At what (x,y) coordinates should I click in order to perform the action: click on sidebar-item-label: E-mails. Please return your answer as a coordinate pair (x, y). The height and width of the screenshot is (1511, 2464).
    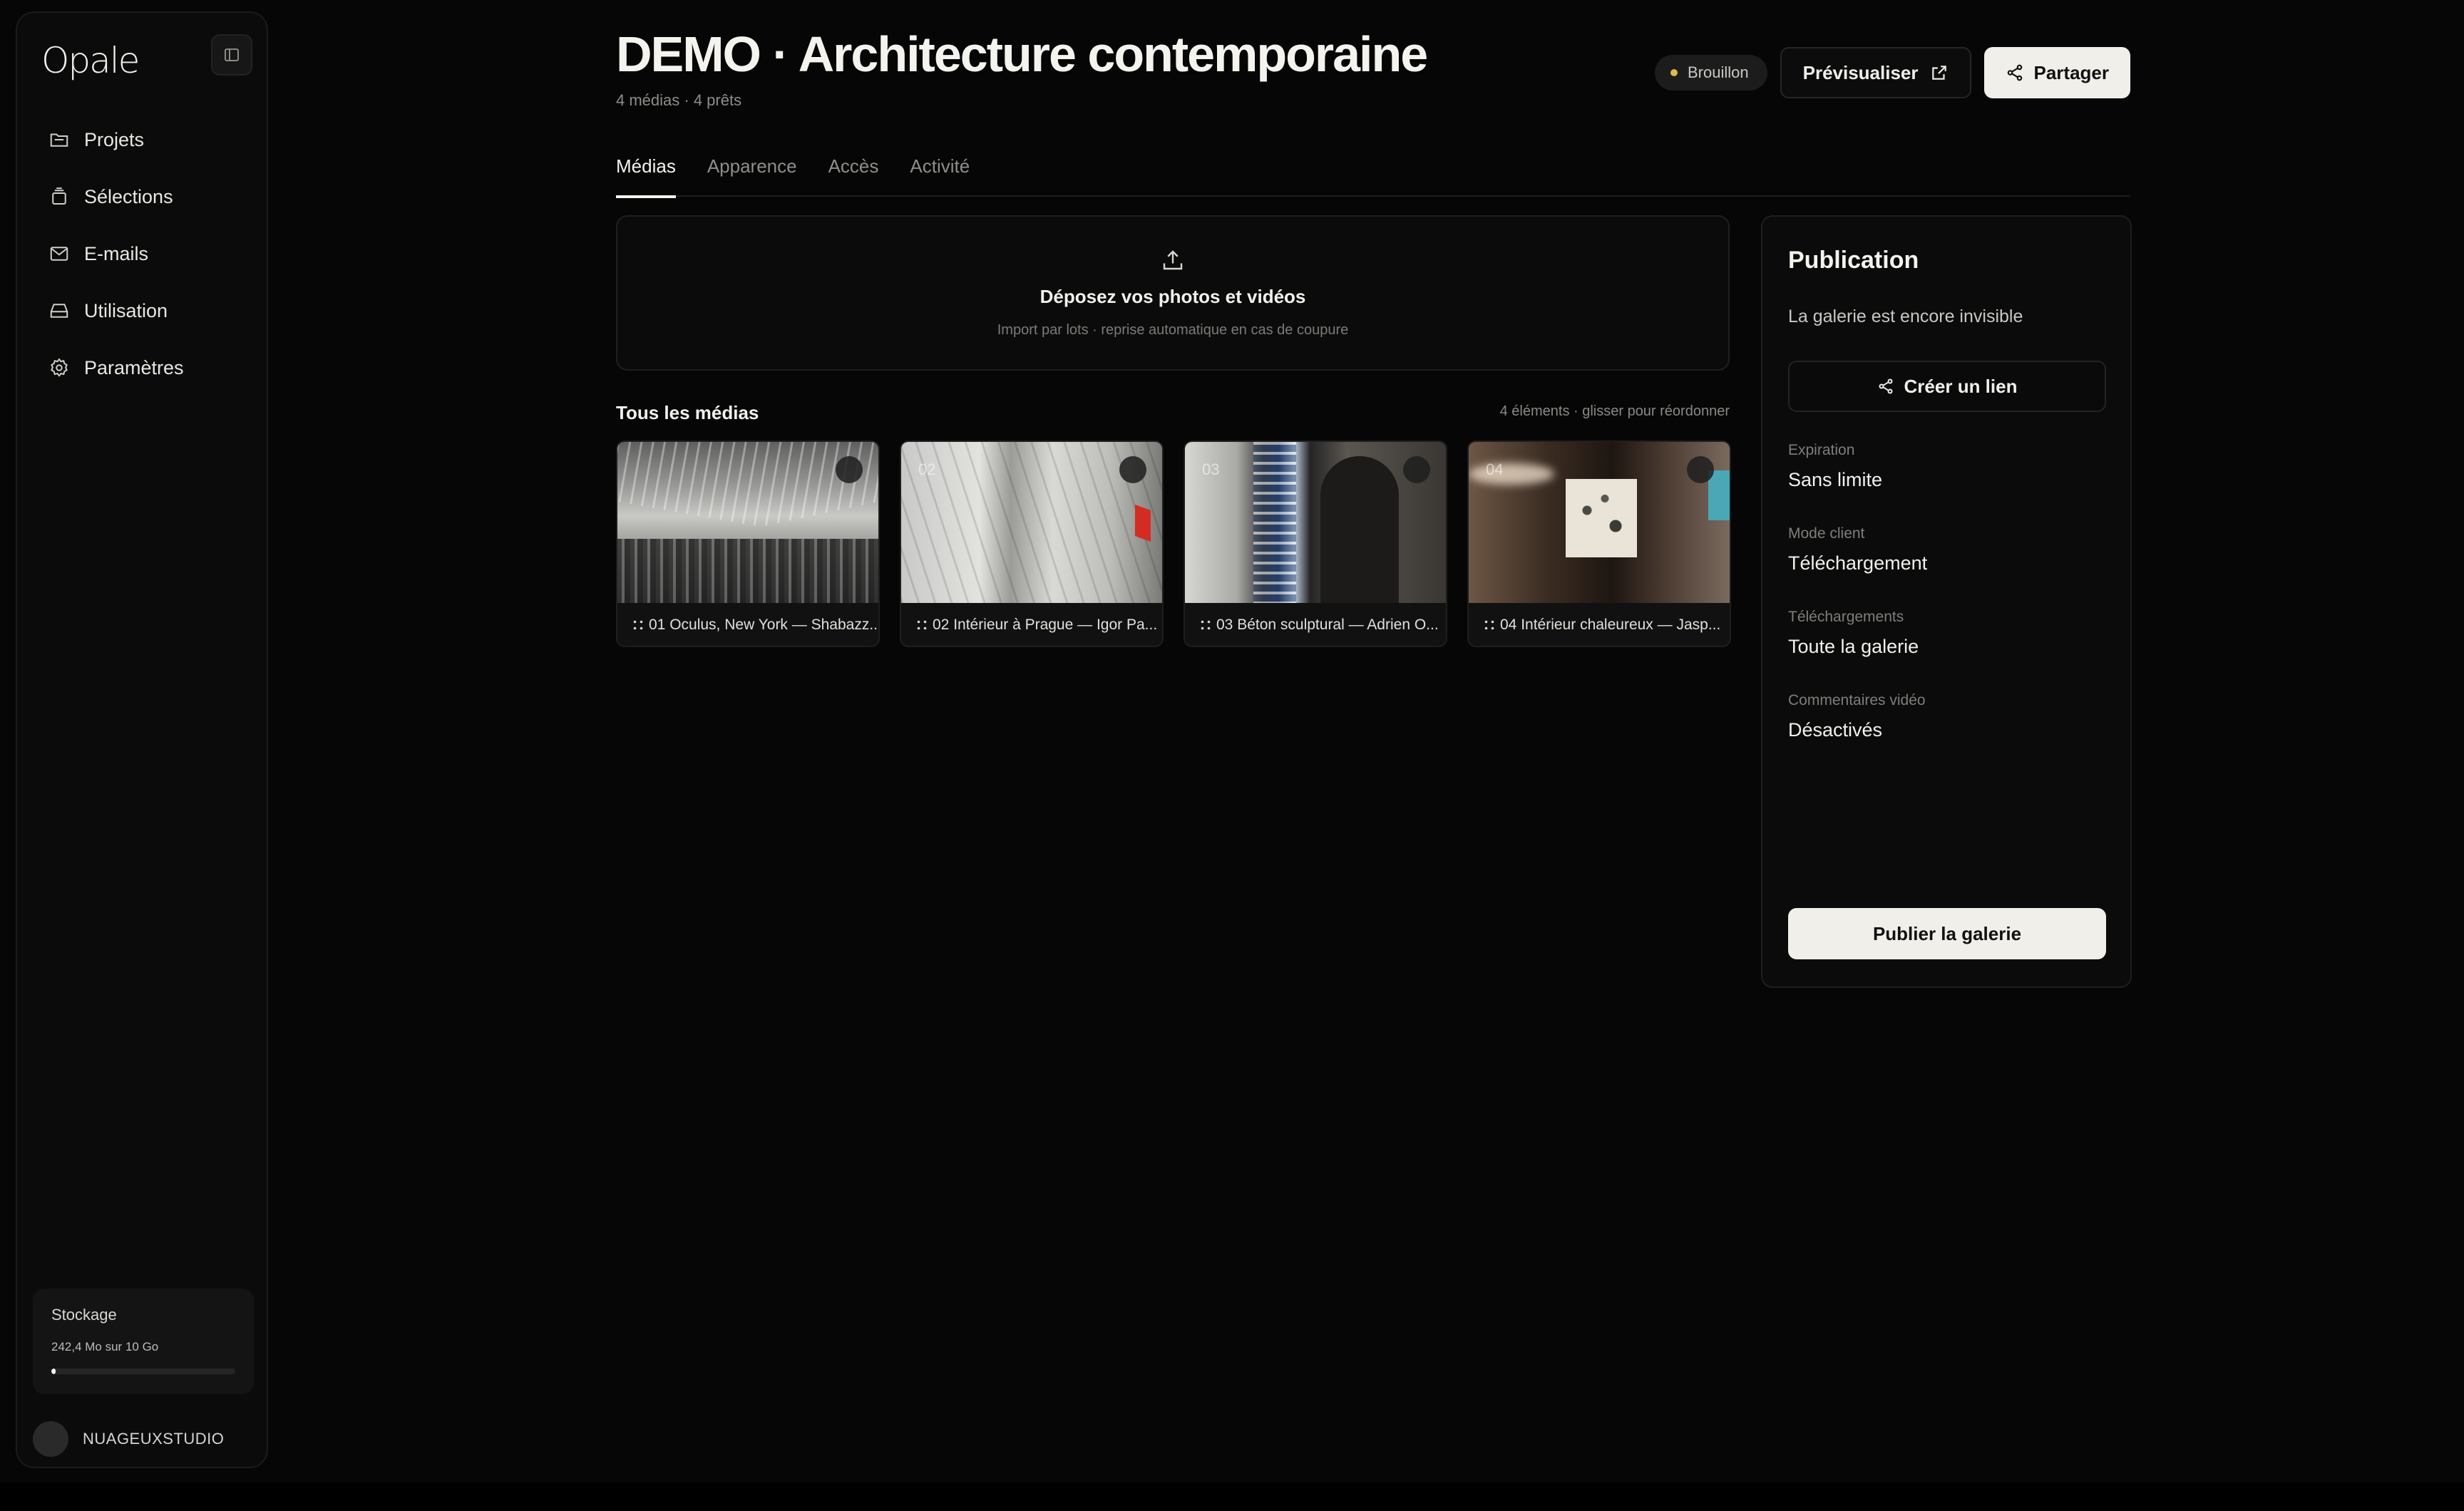
    Looking at the image, I should click on (116, 253).